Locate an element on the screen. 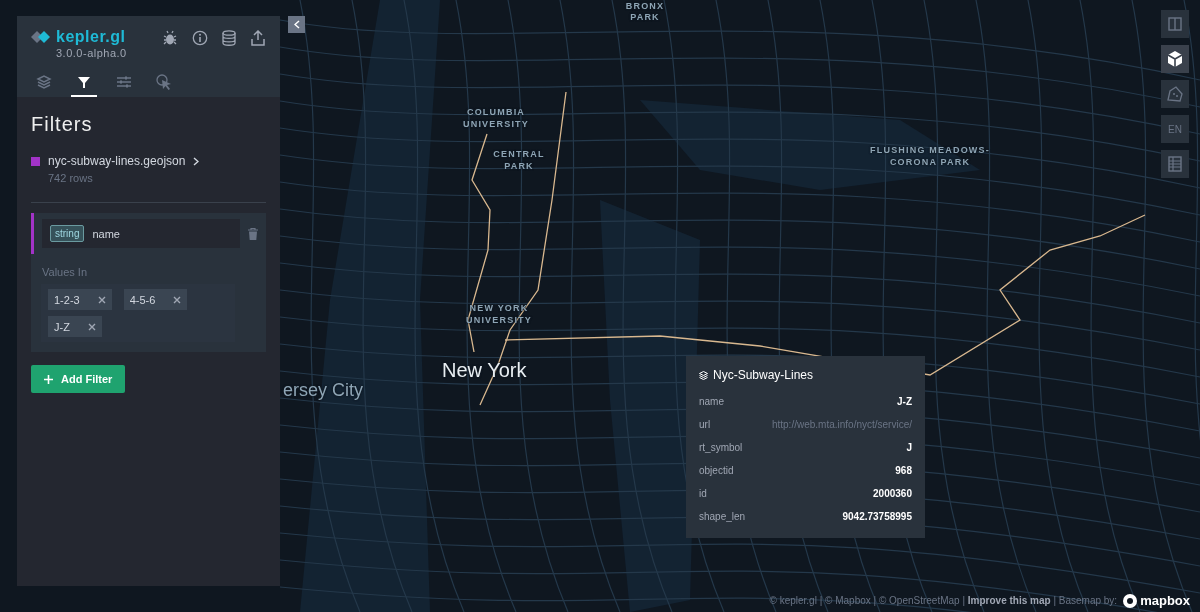 This screenshot has height=612, width=1200. chevron-left-icon is located at coordinates (296, 24).